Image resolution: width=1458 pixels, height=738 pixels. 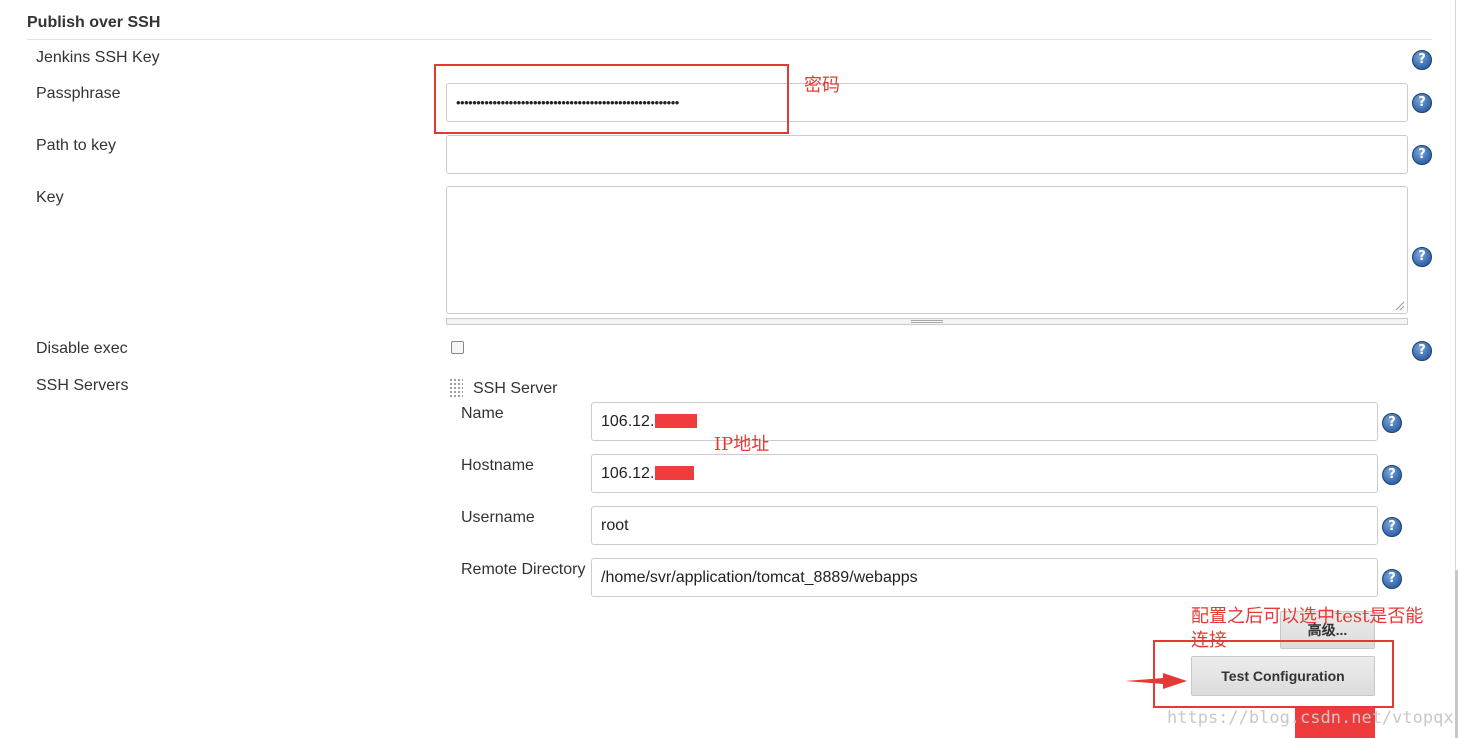 I want to click on grip-icon, so click(x=927, y=321).